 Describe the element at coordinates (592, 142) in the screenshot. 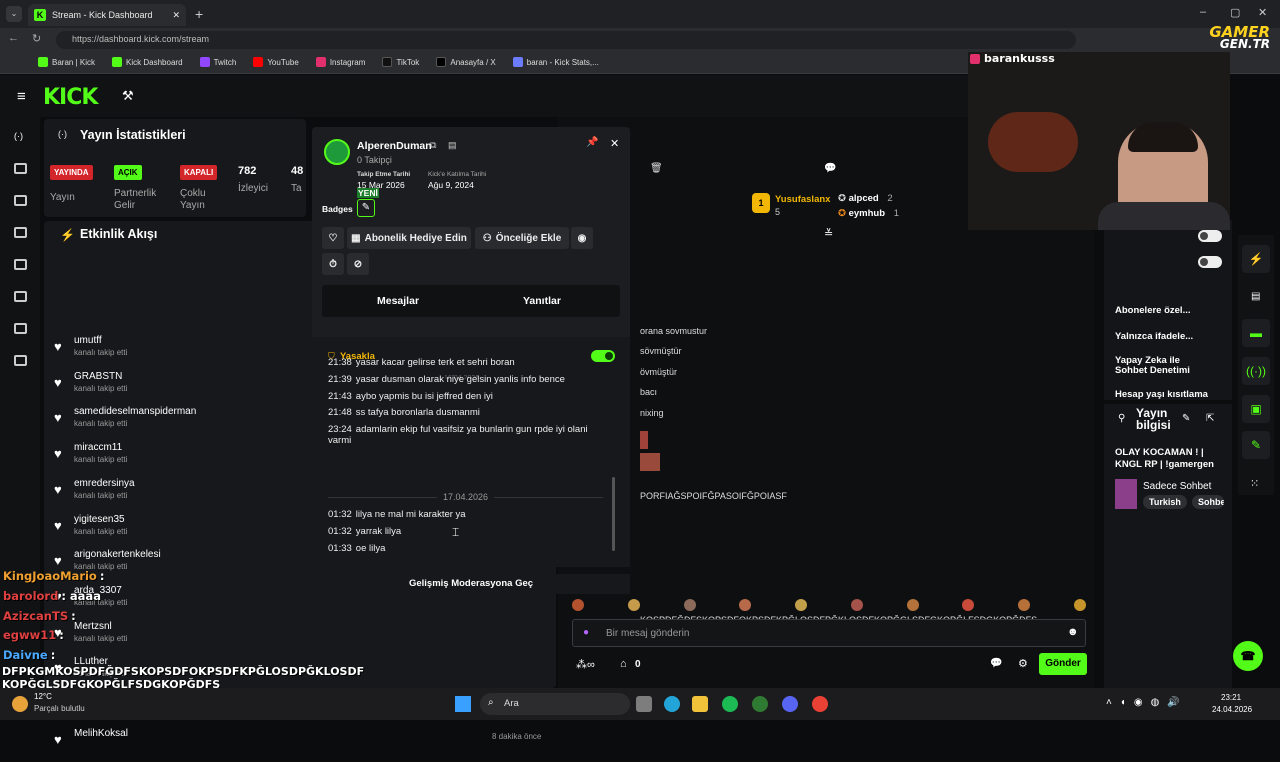

I see `pin-card-icon: 📌` at that location.